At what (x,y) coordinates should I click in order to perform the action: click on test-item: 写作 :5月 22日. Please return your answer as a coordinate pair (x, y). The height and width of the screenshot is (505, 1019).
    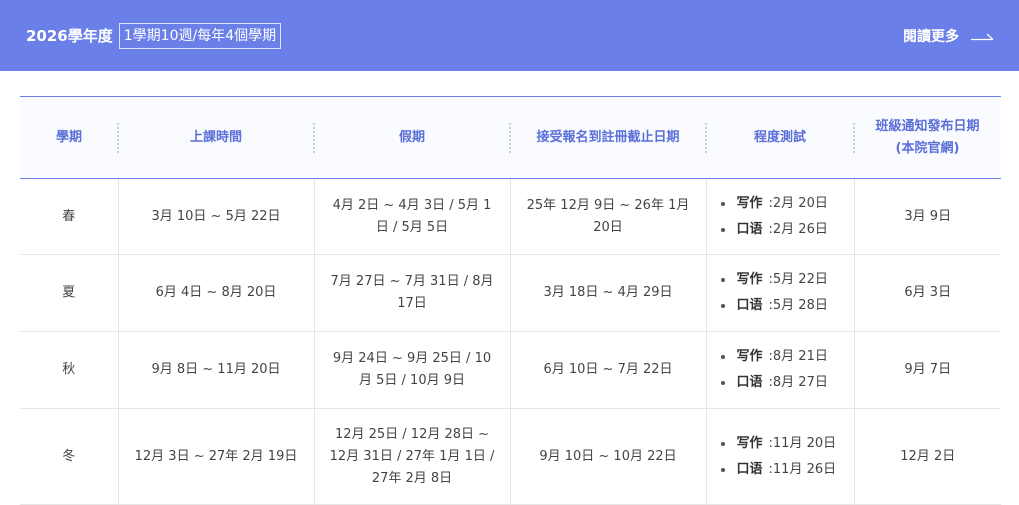
    Looking at the image, I should click on (781, 280).